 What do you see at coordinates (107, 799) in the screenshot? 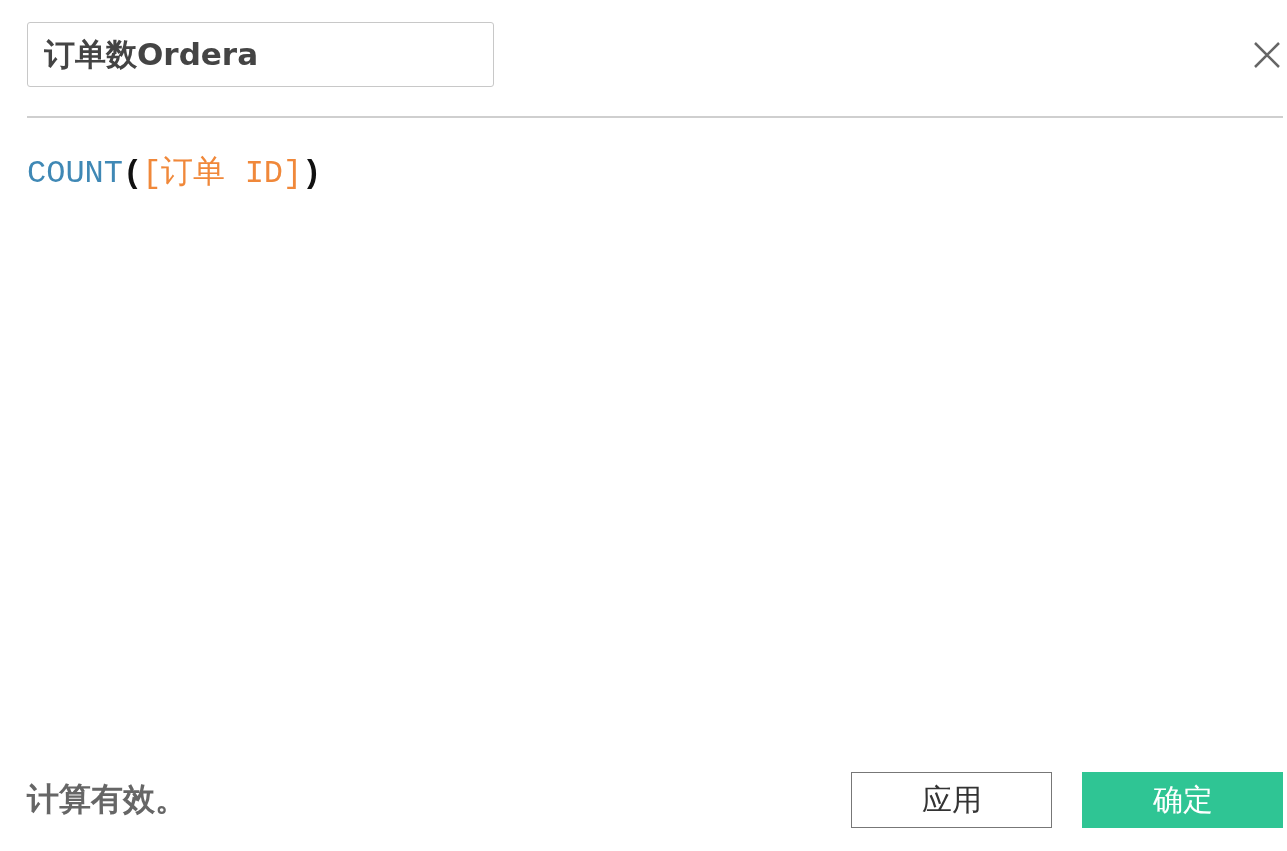
I see `status-message: 计算有效。` at bounding box center [107, 799].